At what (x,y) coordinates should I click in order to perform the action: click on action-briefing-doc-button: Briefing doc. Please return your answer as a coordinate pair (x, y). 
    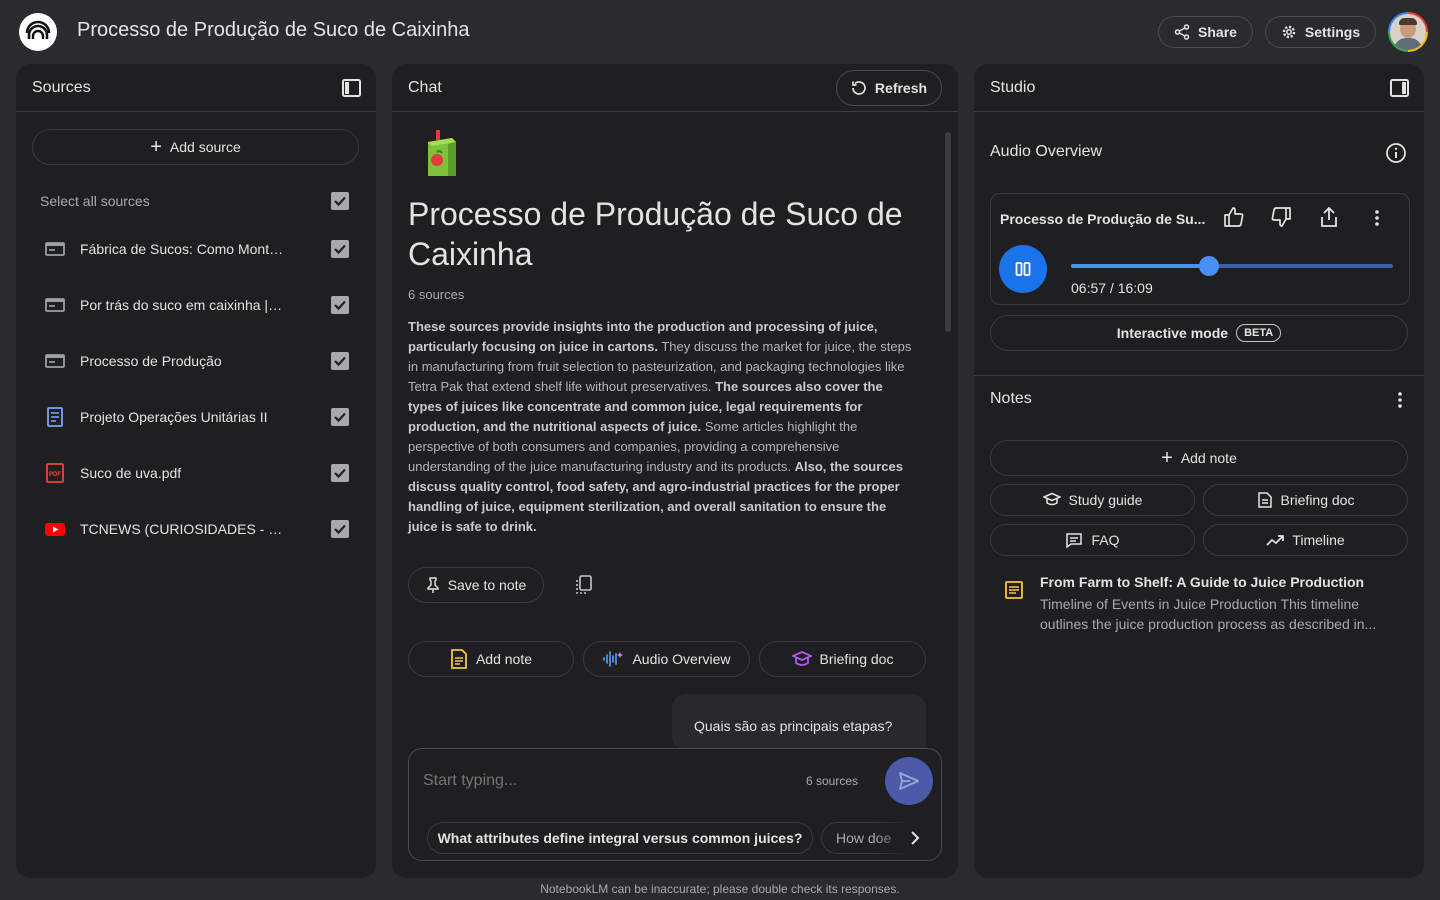
    Looking at the image, I should click on (842, 659).